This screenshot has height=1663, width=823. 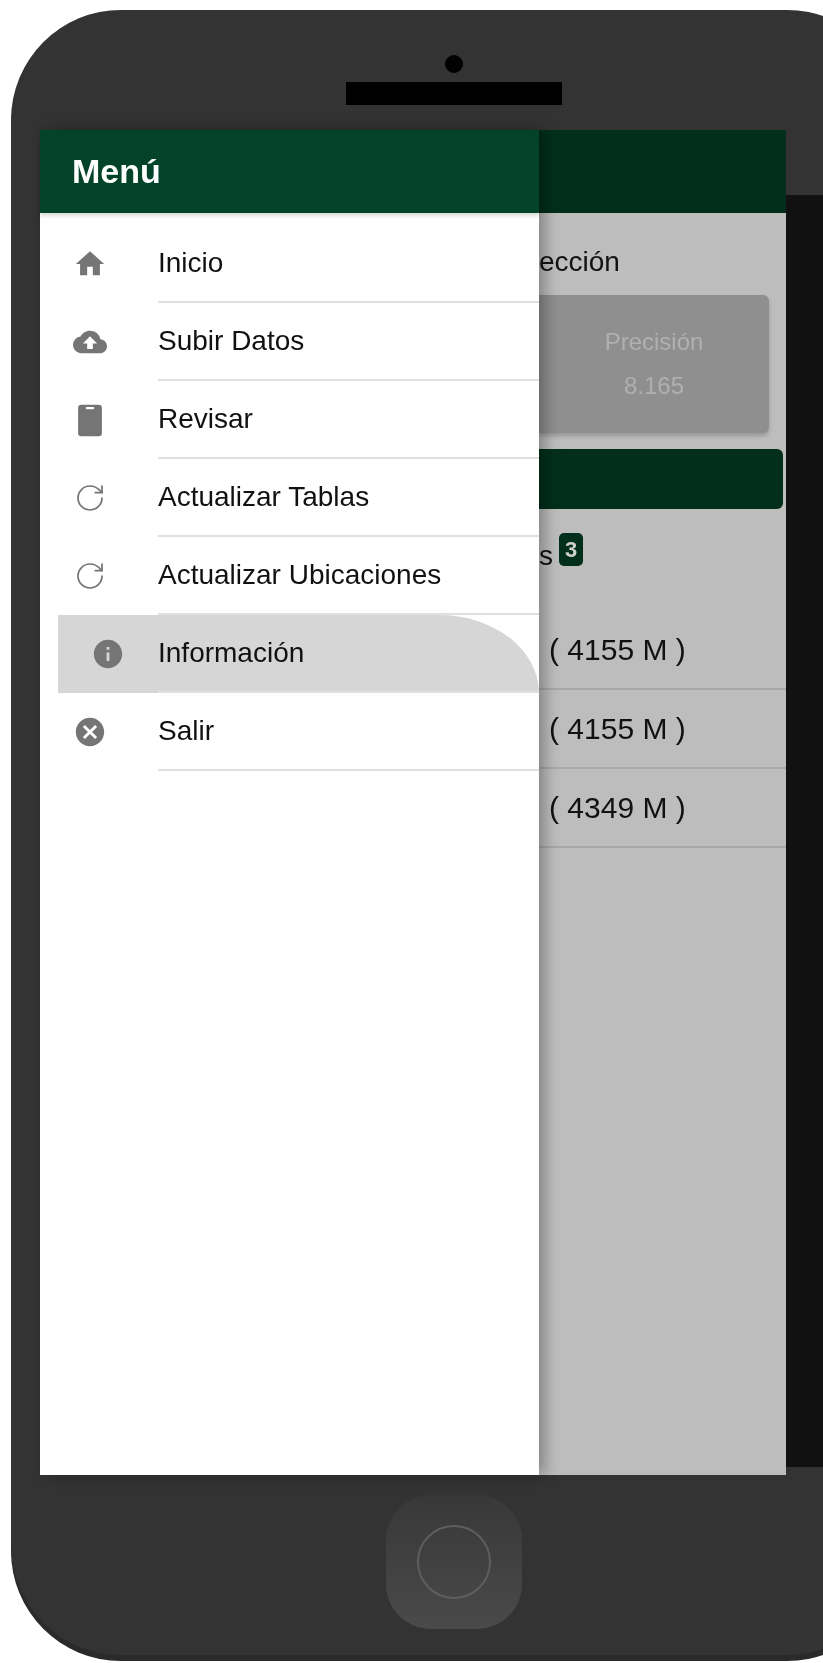 What do you see at coordinates (116, 171) in the screenshot?
I see `drawer-title: Menú` at bounding box center [116, 171].